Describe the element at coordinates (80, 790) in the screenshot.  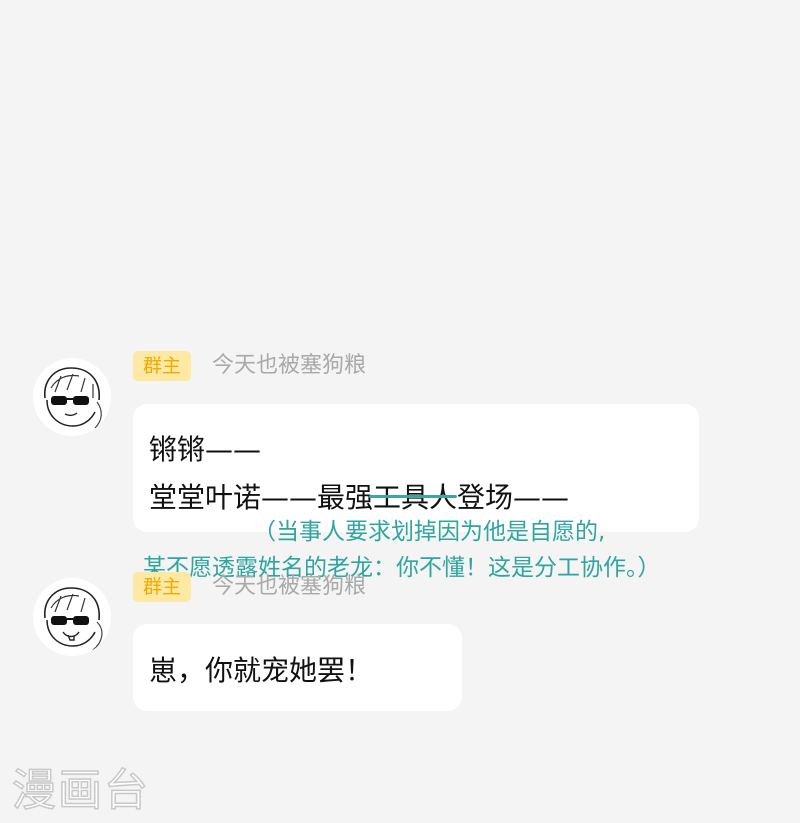
I see `watermark-logo: 漫画台` at that location.